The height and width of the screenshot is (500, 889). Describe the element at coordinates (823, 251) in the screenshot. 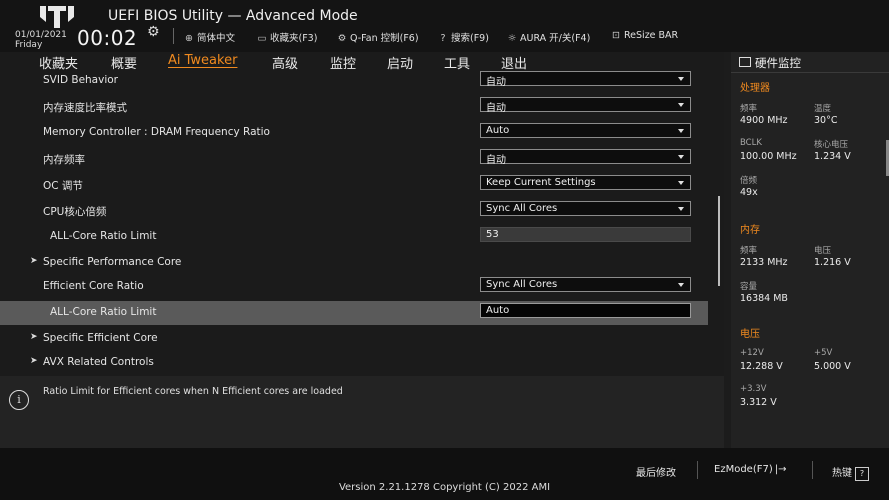

I see `hw-metric-label: 电压` at that location.